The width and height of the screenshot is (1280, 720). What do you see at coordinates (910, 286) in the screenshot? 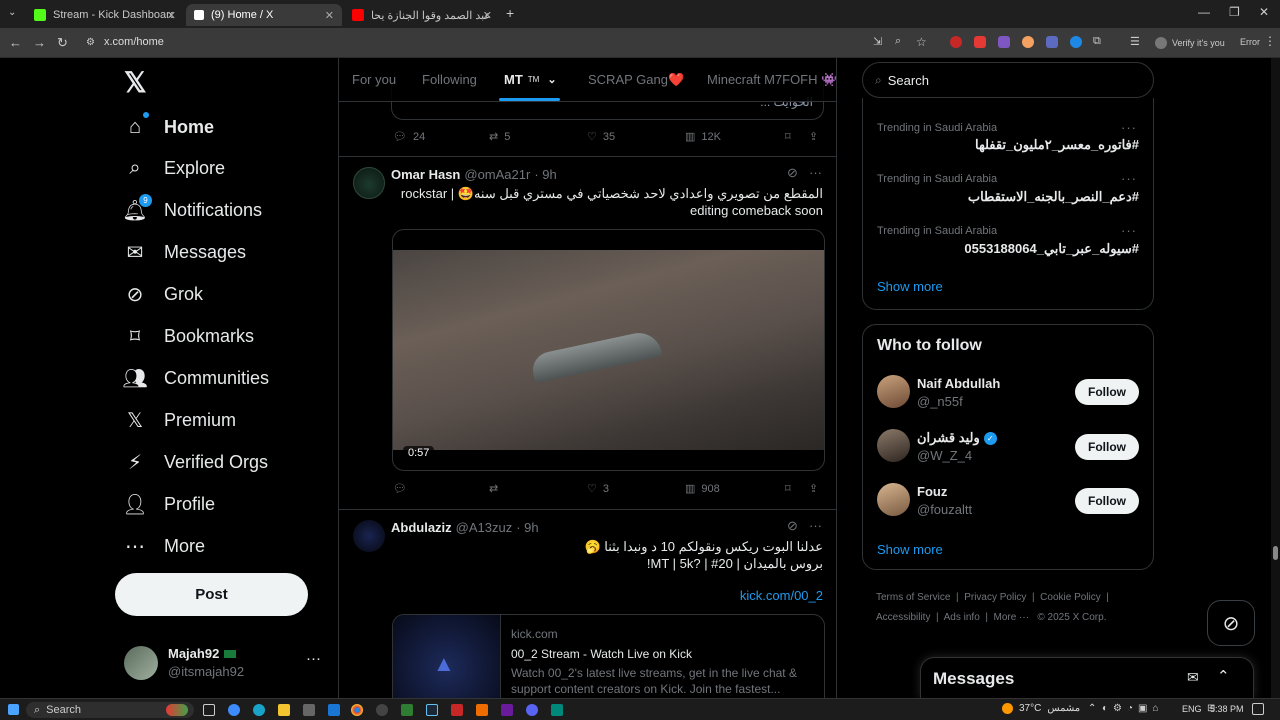
I see `trends-show-more: Show more` at bounding box center [910, 286].